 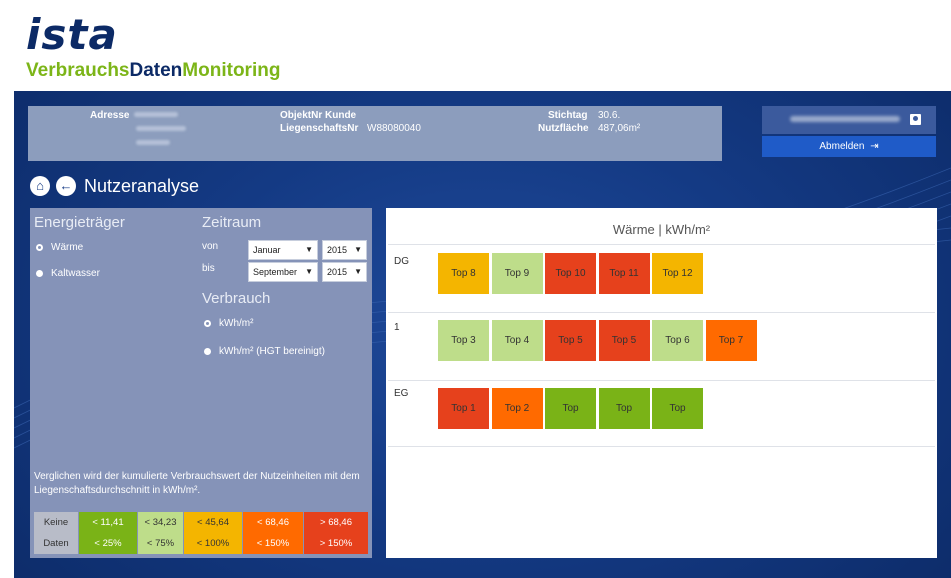 What do you see at coordinates (336, 543) in the screenshot?
I see `legend-percent: > 150%` at bounding box center [336, 543].